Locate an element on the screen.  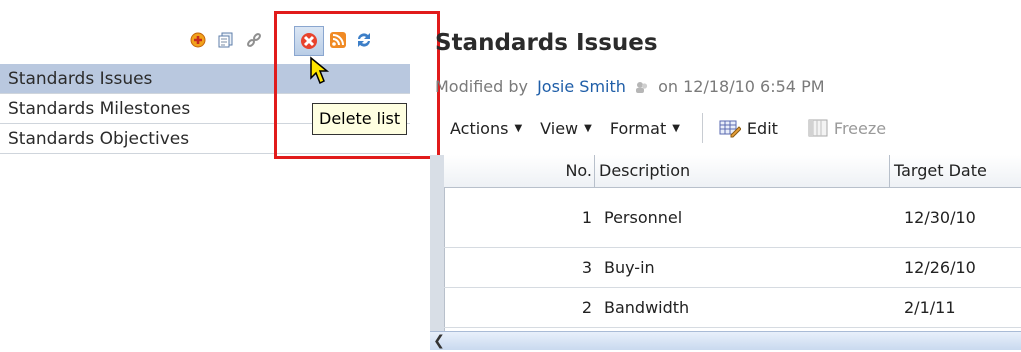
toolbar-divider is located at coordinates (702, 128).